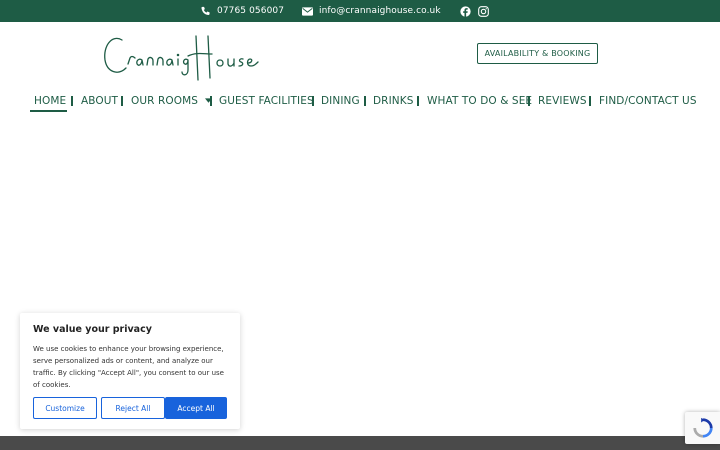 This screenshot has width=720, height=450. What do you see at coordinates (251, 11) in the screenshot?
I see `phone-number: 07765 056007` at bounding box center [251, 11].